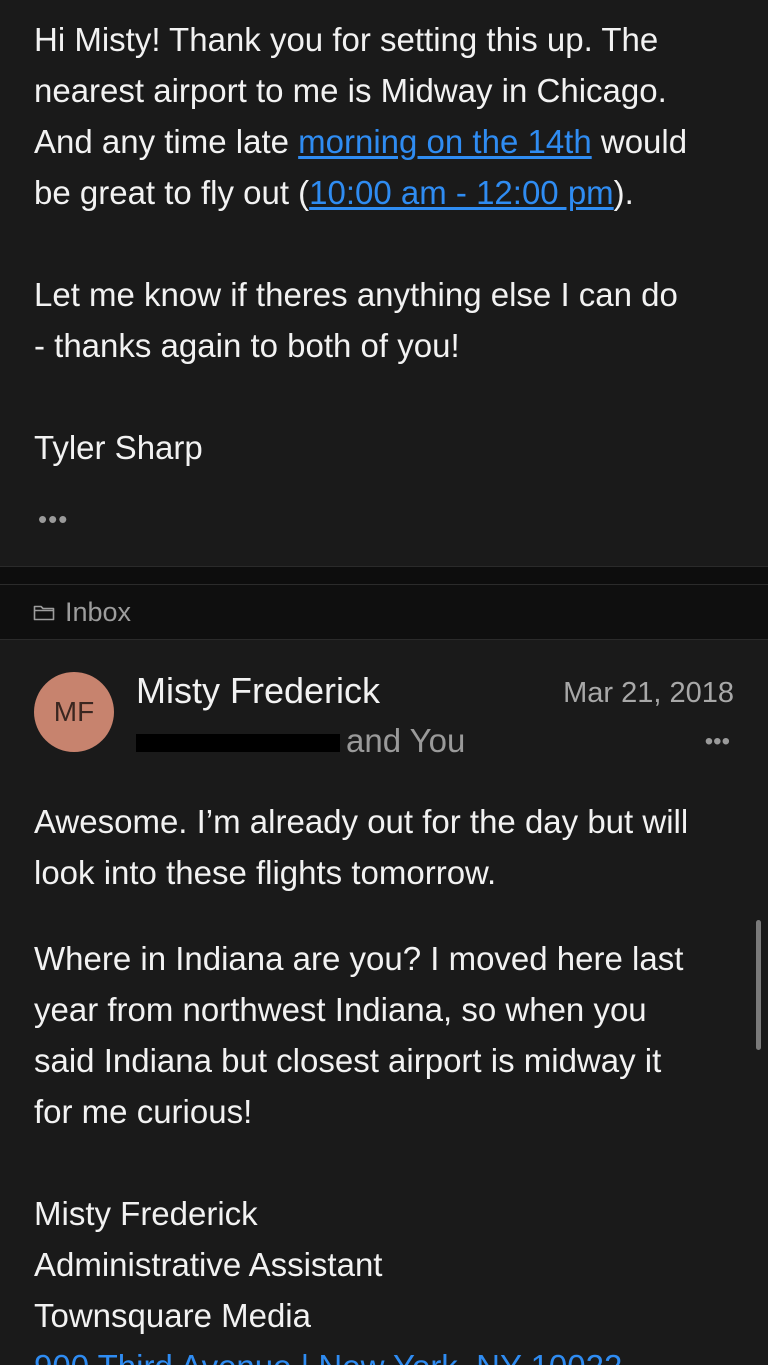 The height and width of the screenshot is (1365, 768). Describe the element at coordinates (166, 141) in the screenshot. I see `body-text: And any time late` at that location.